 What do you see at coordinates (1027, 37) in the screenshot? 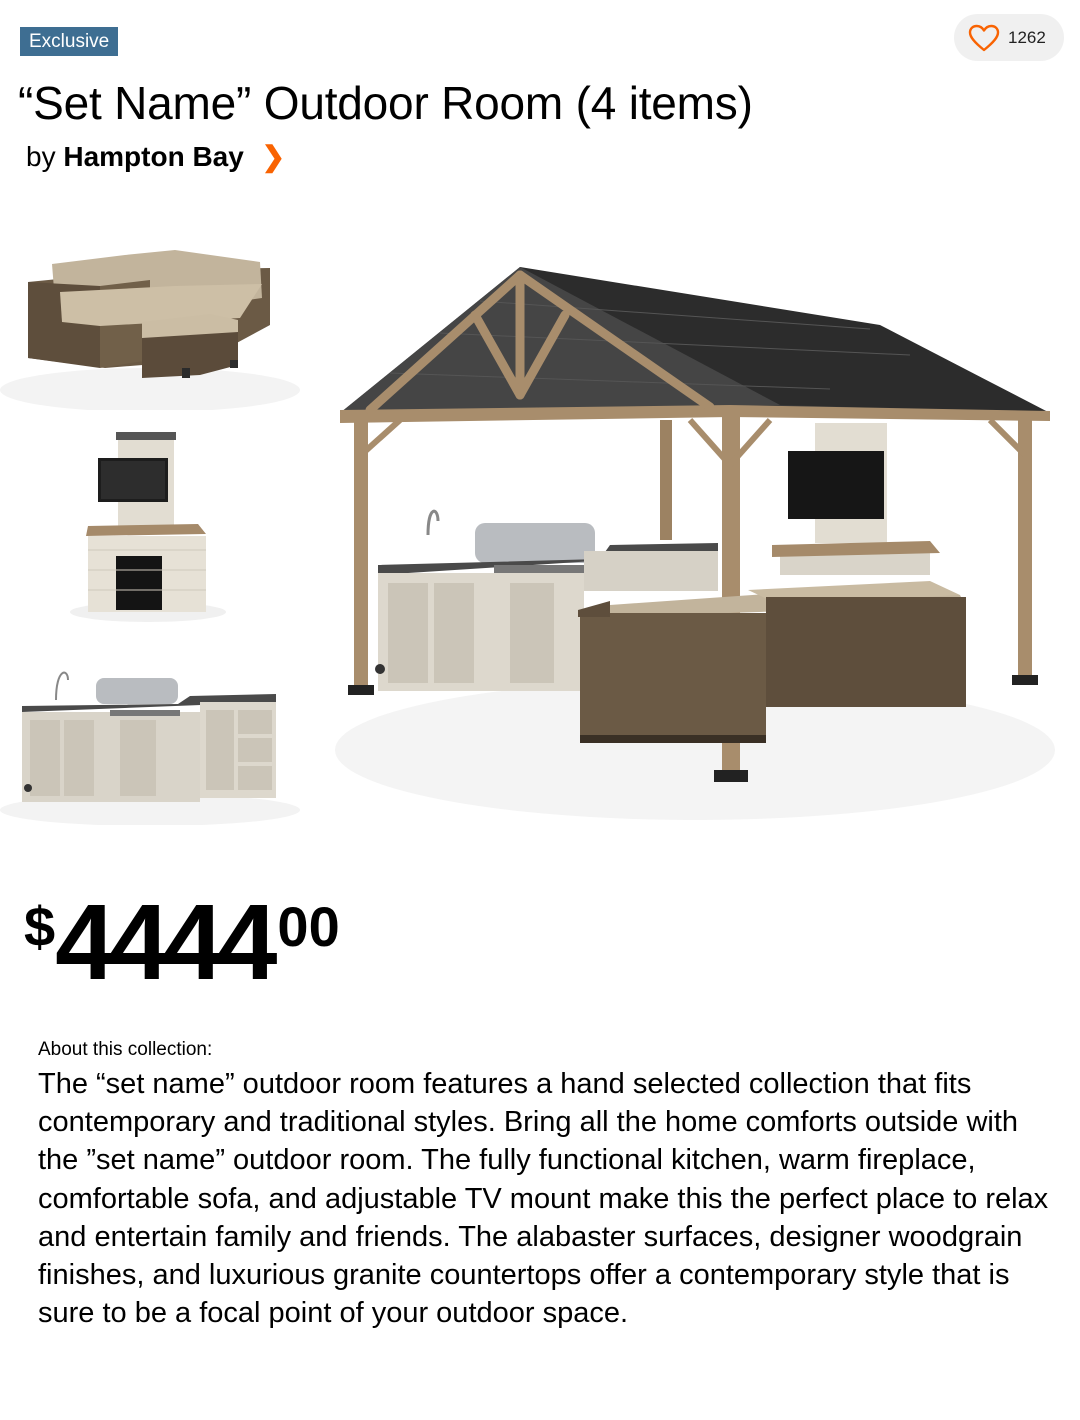
I see `favorite-count: 1262` at bounding box center [1027, 37].